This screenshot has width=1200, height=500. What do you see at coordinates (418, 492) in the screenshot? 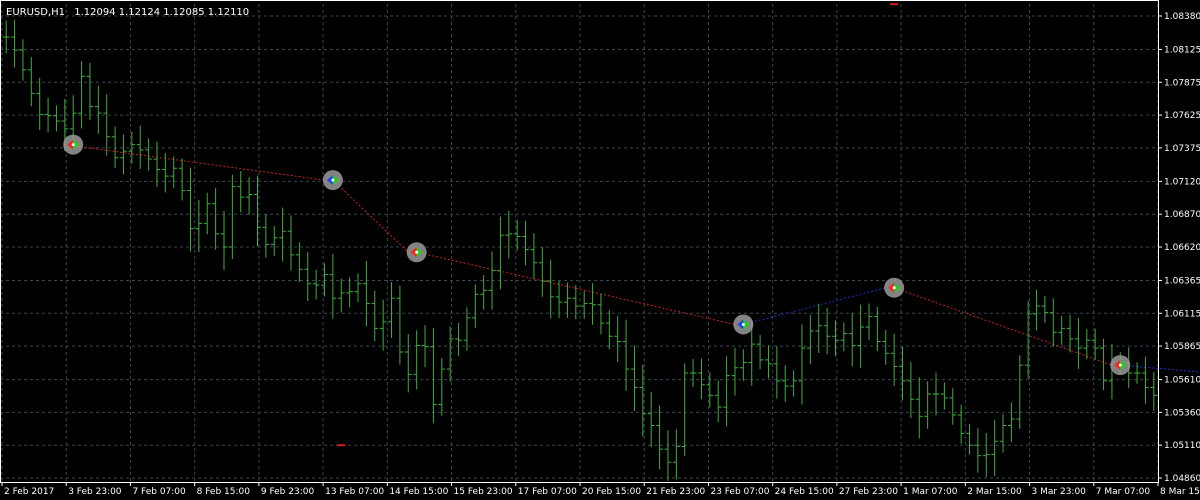
I see `x-tick-label: 14 Feb 15:00` at bounding box center [418, 492].